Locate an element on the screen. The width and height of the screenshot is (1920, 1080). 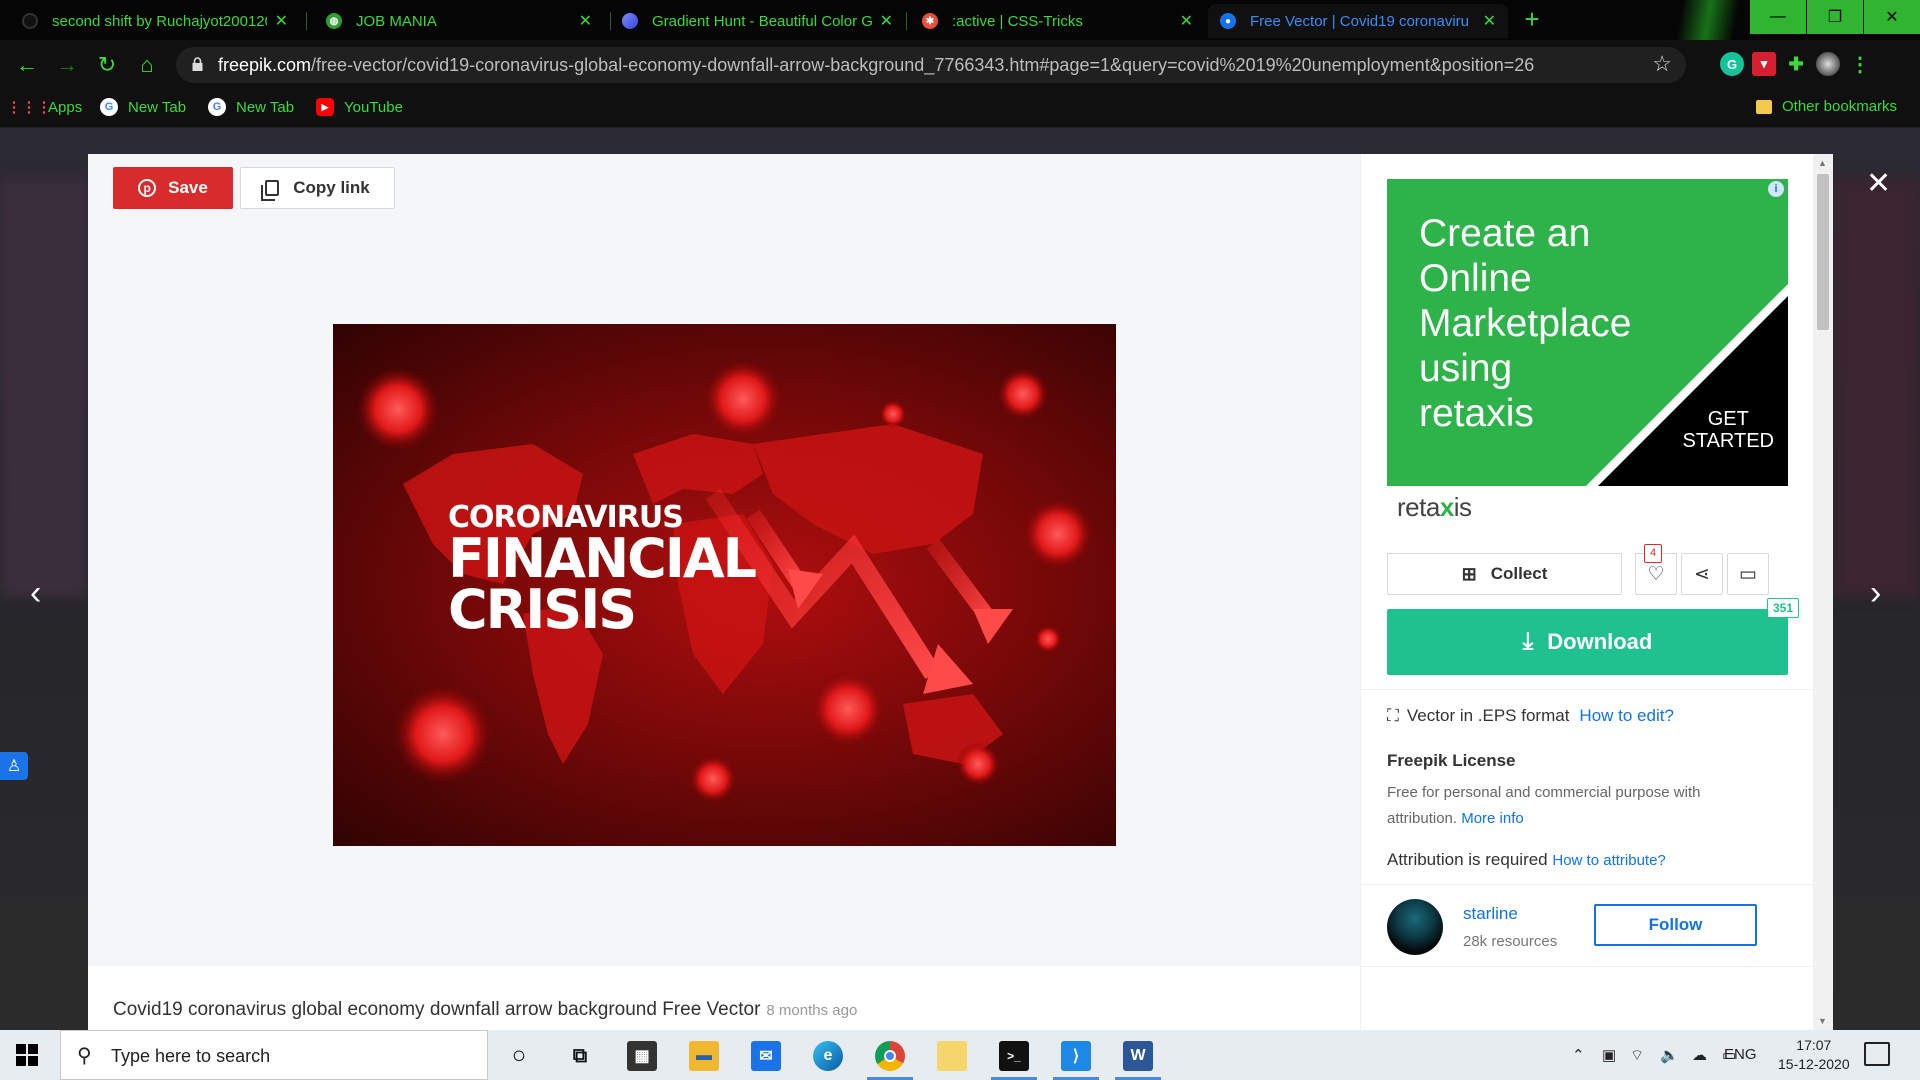
chrome-taskbar-icon is located at coordinates (890, 1057).